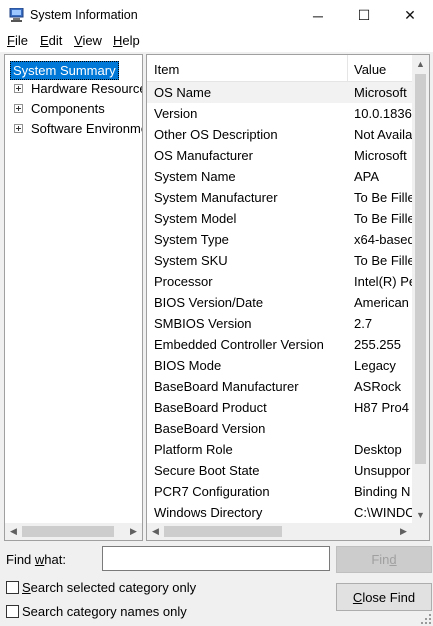 The image size is (433, 626). I want to click on row-item-cell: Secure Boot State, so click(207, 470).